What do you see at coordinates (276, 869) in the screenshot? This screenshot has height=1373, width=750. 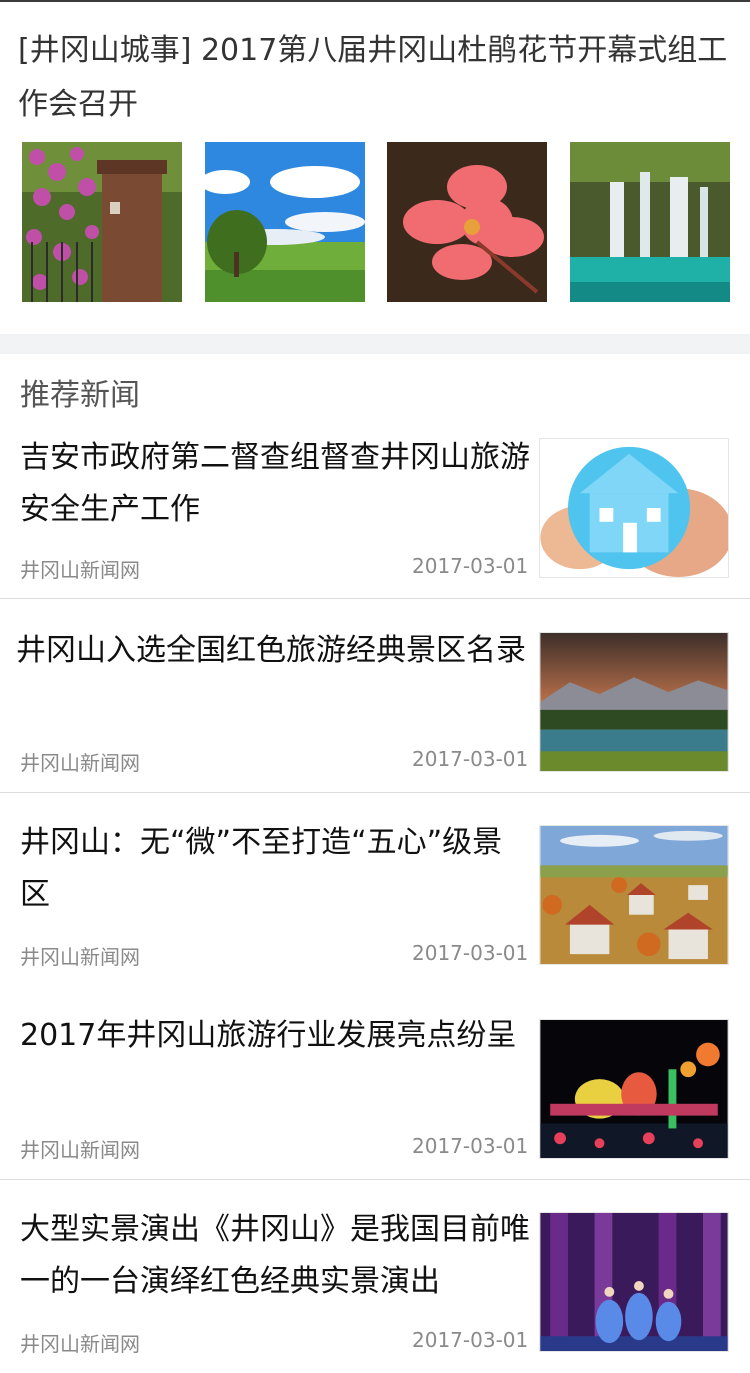 I see `news-title: 井冈山：无“微”不至打造“五心”级景区` at bounding box center [276, 869].